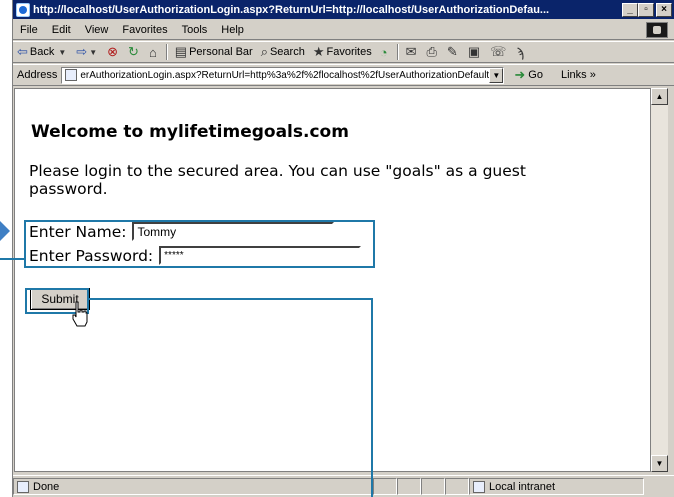 The image size is (674, 497). I want to click on personal-bar-icon: ▤, so click(181, 51).